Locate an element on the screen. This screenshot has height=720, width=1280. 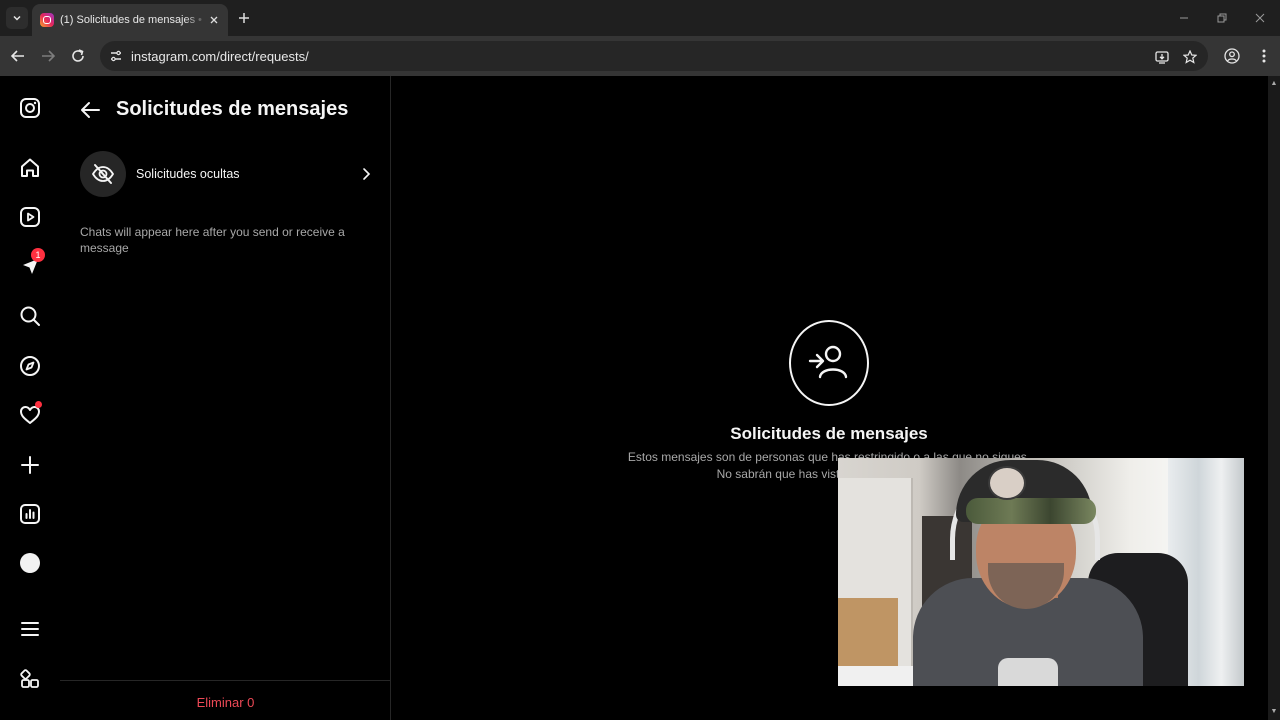
apps-icon is located at coordinates (29, 678).